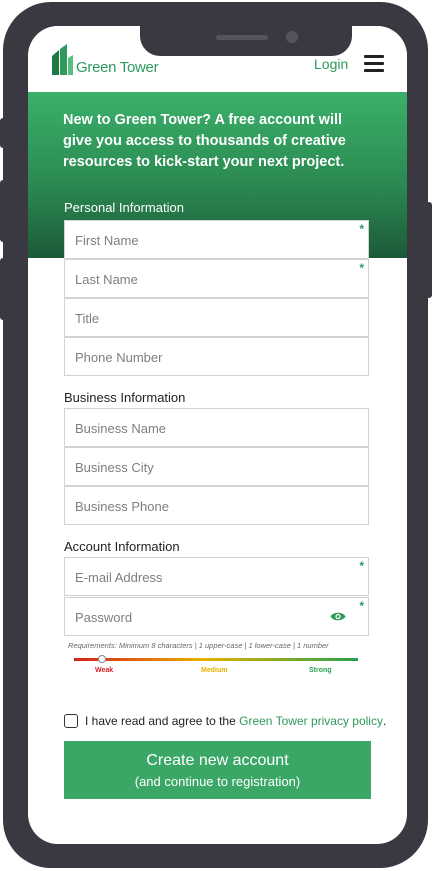 The image size is (434, 871). Describe the element at coordinates (216, 505) in the screenshot. I see `business-phone-field: Business Phone` at that location.